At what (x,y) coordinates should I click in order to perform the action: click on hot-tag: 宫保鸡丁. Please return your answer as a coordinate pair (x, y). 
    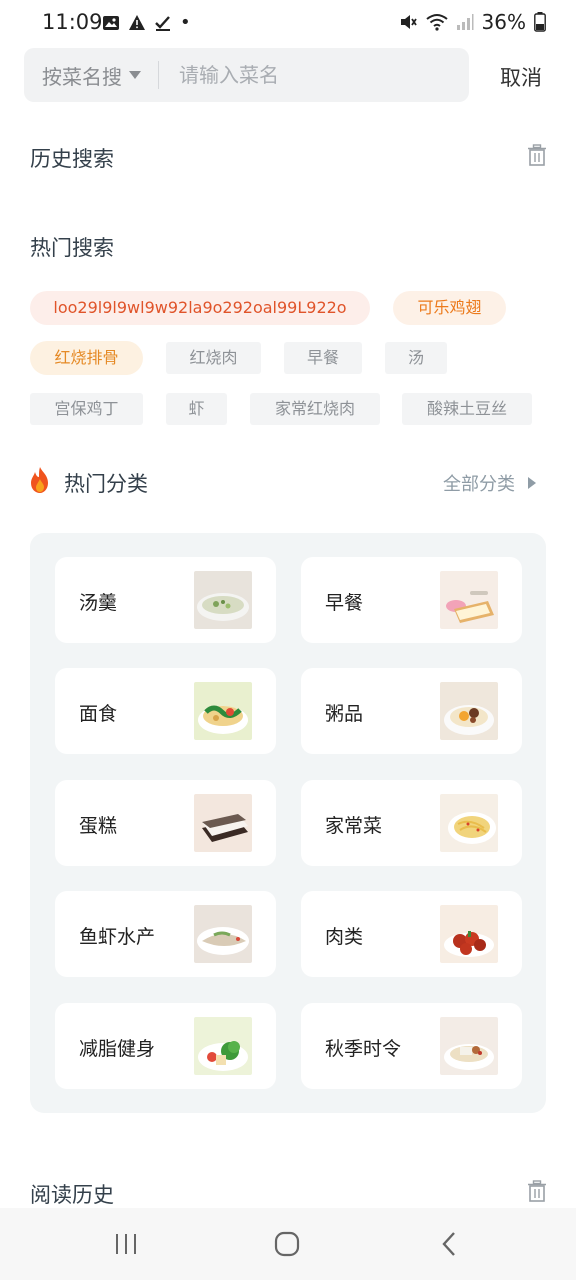
    Looking at the image, I should click on (86, 409).